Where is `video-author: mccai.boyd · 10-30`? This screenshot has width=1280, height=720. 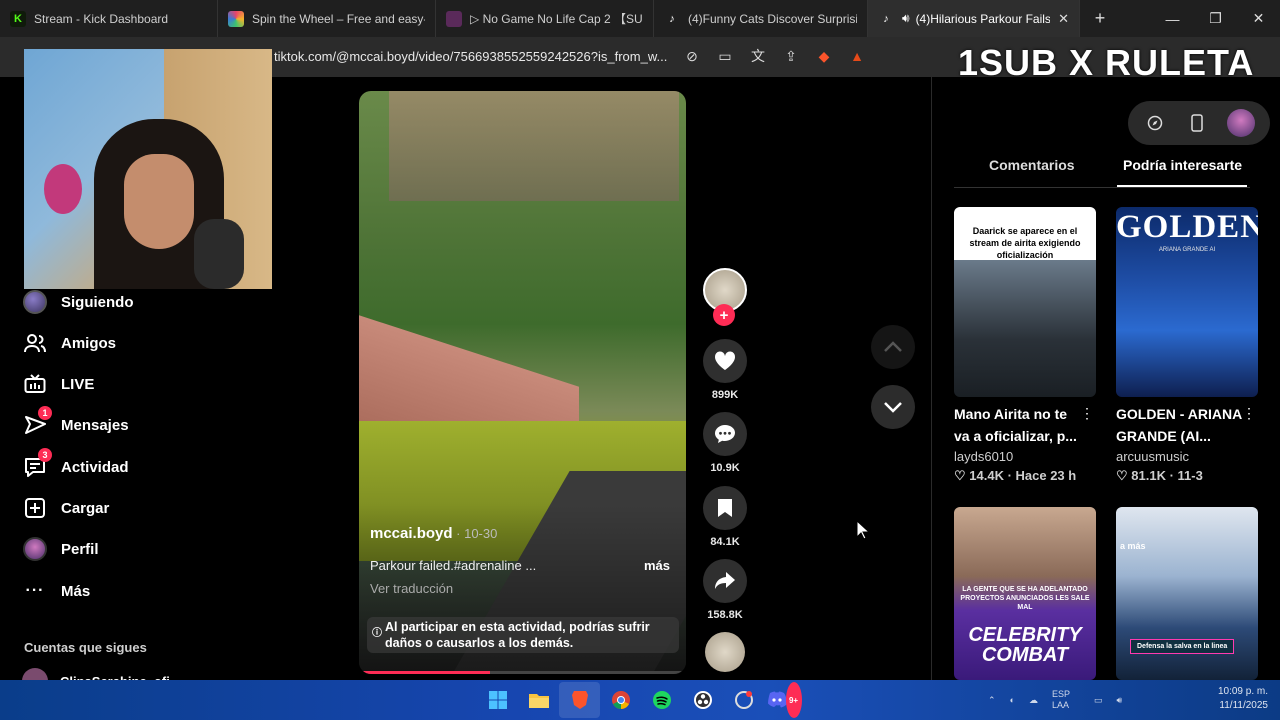 video-author: mccai.boyd · 10-30 is located at coordinates (433, 533).